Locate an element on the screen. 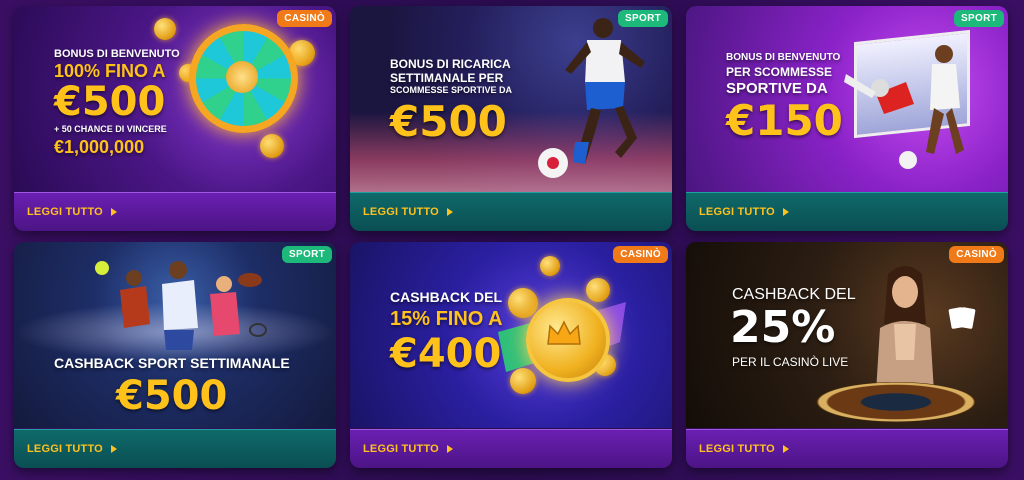  promo-banner: CASHBACK DEL 25% PER IL CASINÒ LIVE is located at coordinates (847, 335).